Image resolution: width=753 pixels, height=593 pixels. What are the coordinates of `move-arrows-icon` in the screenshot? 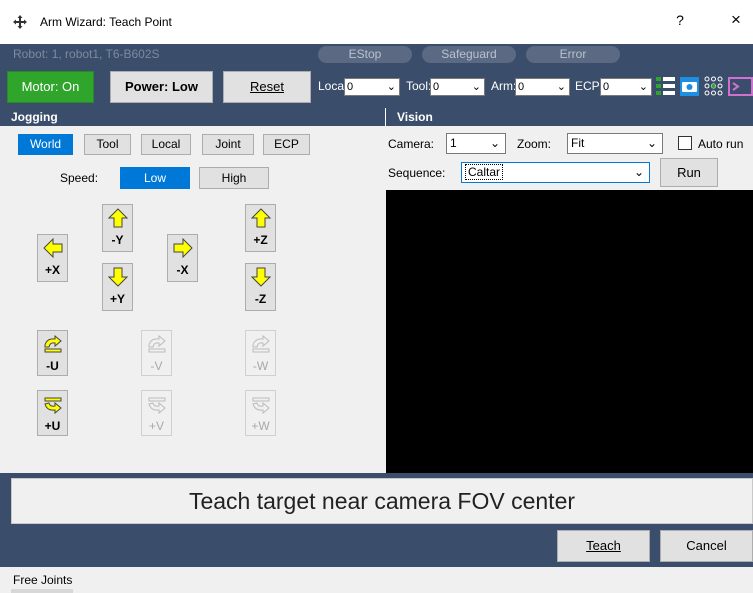 It's located at (20, 22).